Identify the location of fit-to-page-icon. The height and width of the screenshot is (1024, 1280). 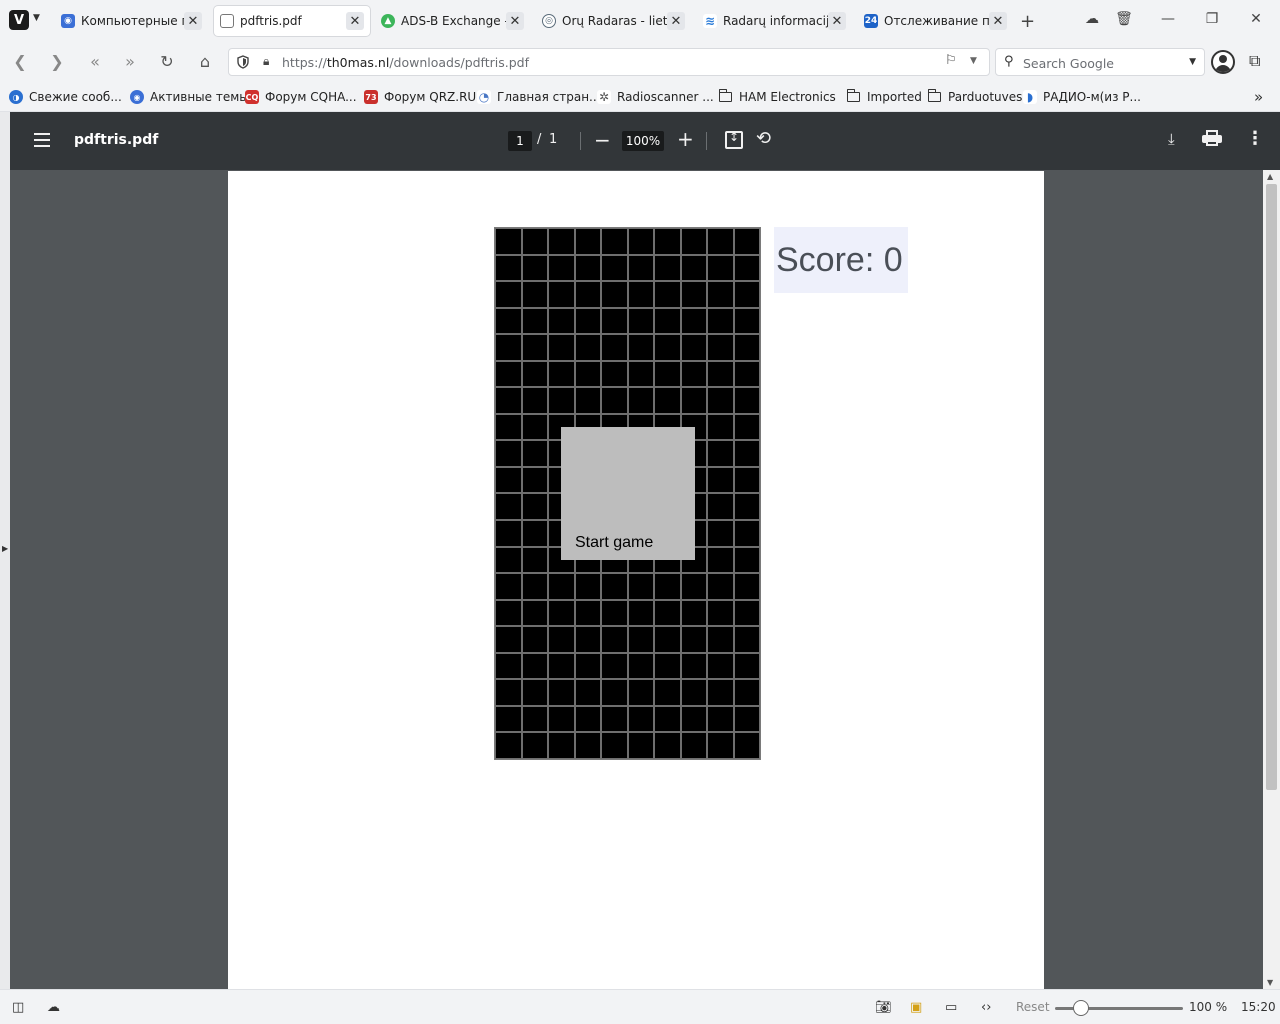
(734, 139).